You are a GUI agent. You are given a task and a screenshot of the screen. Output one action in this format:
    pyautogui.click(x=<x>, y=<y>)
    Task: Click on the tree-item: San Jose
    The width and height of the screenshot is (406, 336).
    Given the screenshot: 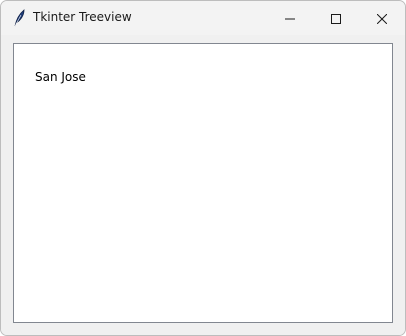 What is the action you would take?
    pyautogui.click(x=203, y=78)
    